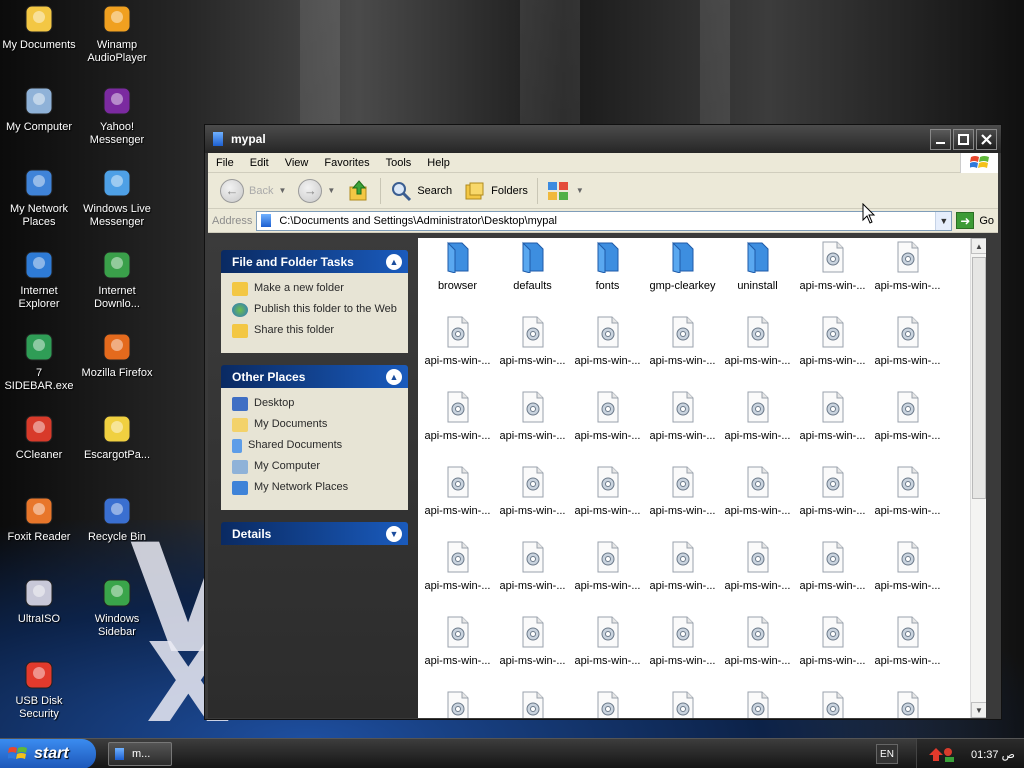  What do you see at coordinates (314, 533) in the screenshot?
I see `details-header: Details ▼` at bounding box center [314, 533].